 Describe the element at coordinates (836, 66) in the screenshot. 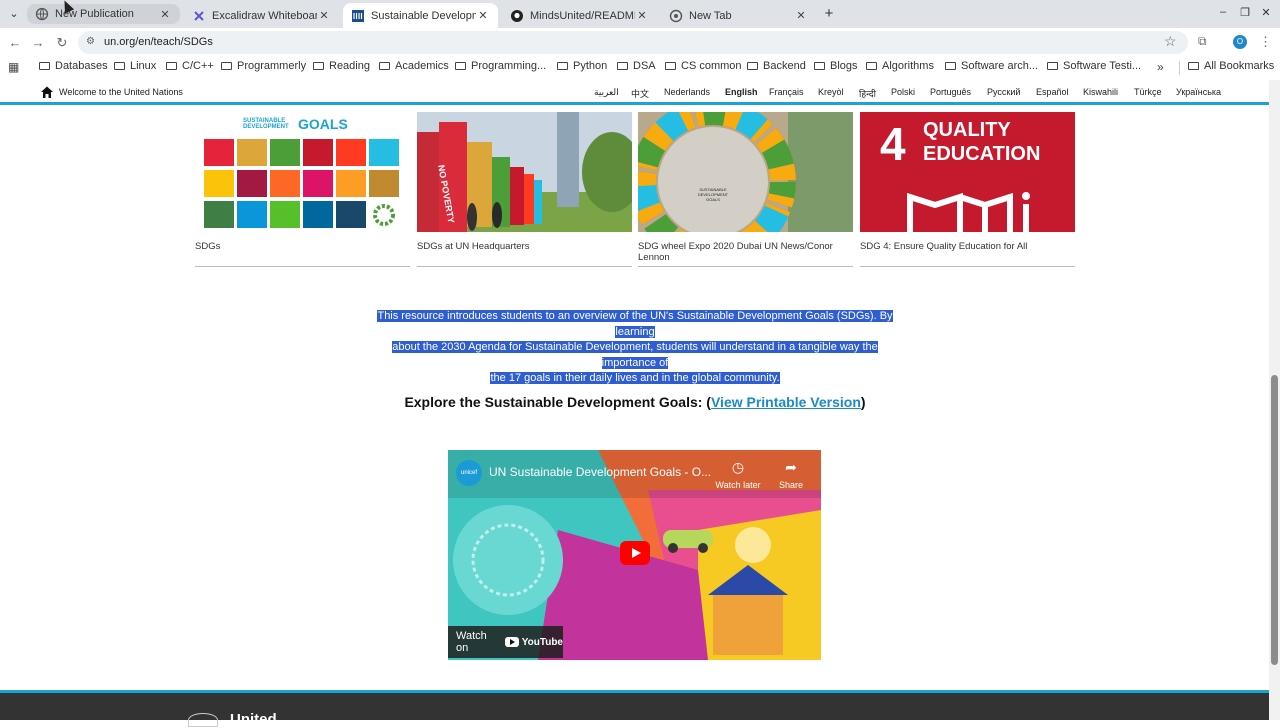

I see `bookmark-folder: Blogs` at that location.